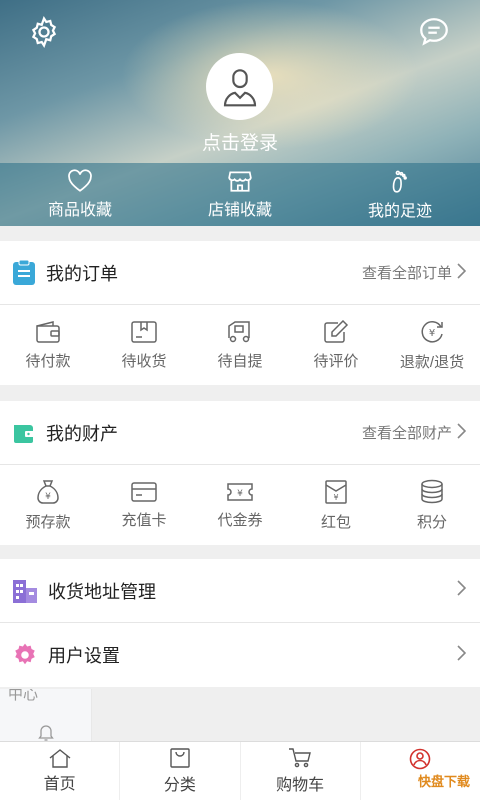  I want to click on store-icon, so click(240, 181).